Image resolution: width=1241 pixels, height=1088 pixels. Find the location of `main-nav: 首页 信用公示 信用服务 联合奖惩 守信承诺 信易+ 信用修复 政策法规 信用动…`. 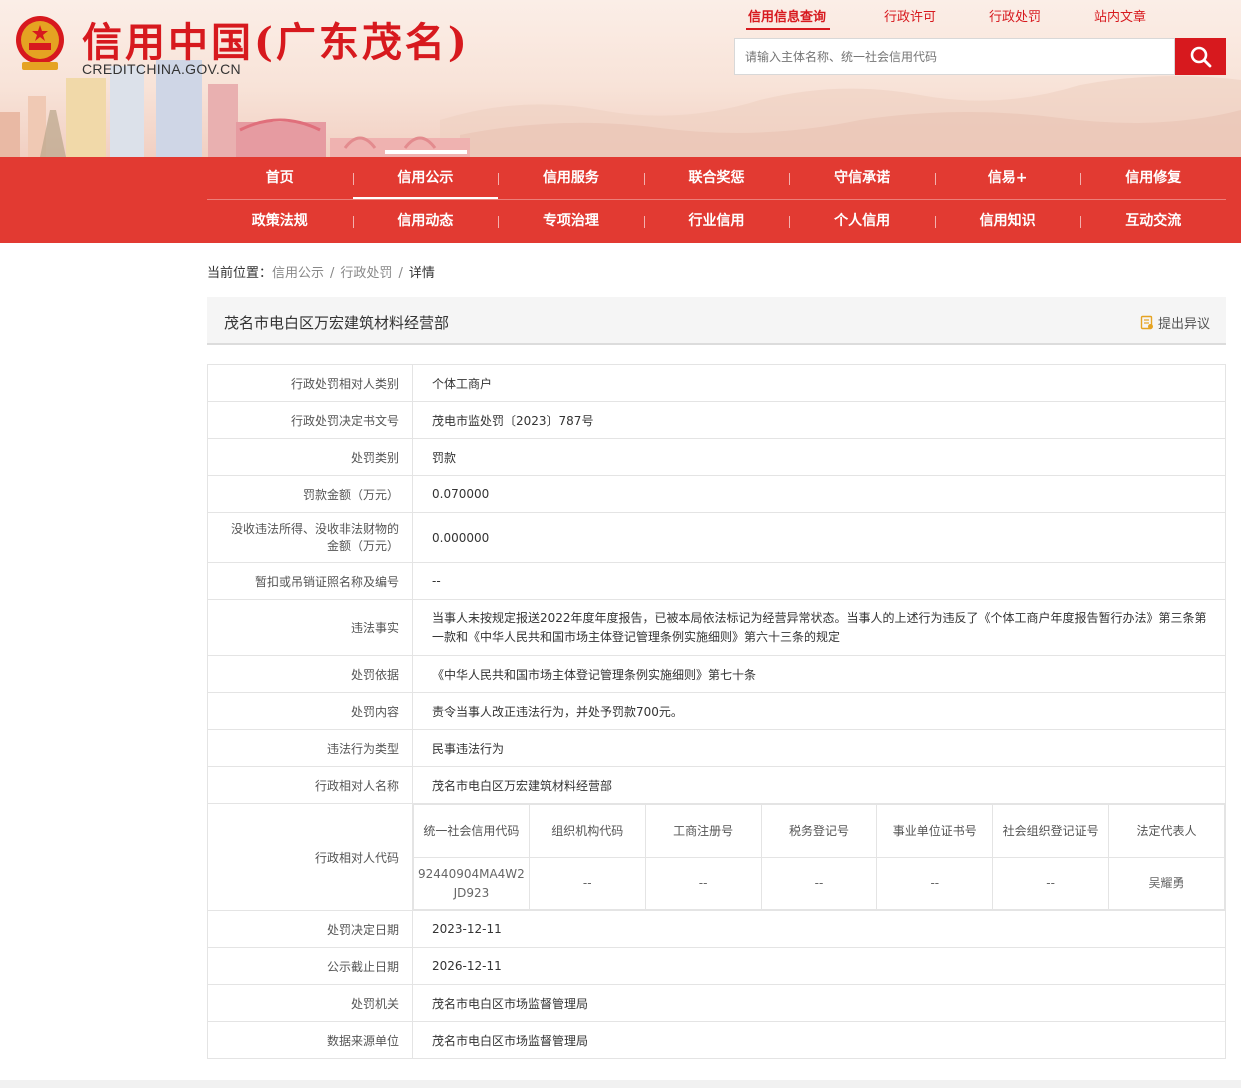

main-nav: 首页 信用公示 信用服务 联合奖惩 守信承诺 信易+ 信用修复 政策法规 信用动… is located at coordinates (620, 200).